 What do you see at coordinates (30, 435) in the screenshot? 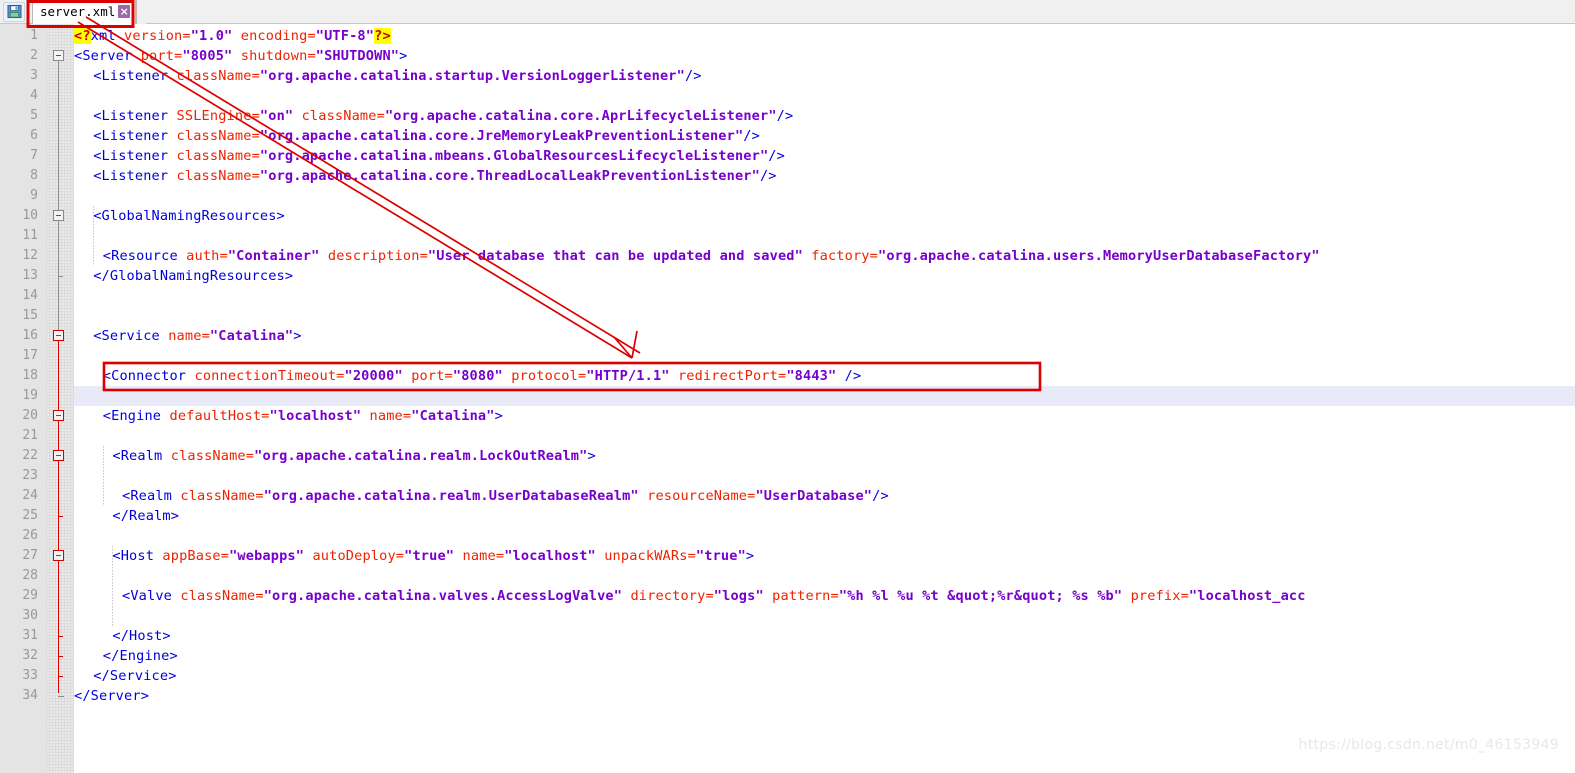
I see `line-number: 21` at bounding box center [30, 435].